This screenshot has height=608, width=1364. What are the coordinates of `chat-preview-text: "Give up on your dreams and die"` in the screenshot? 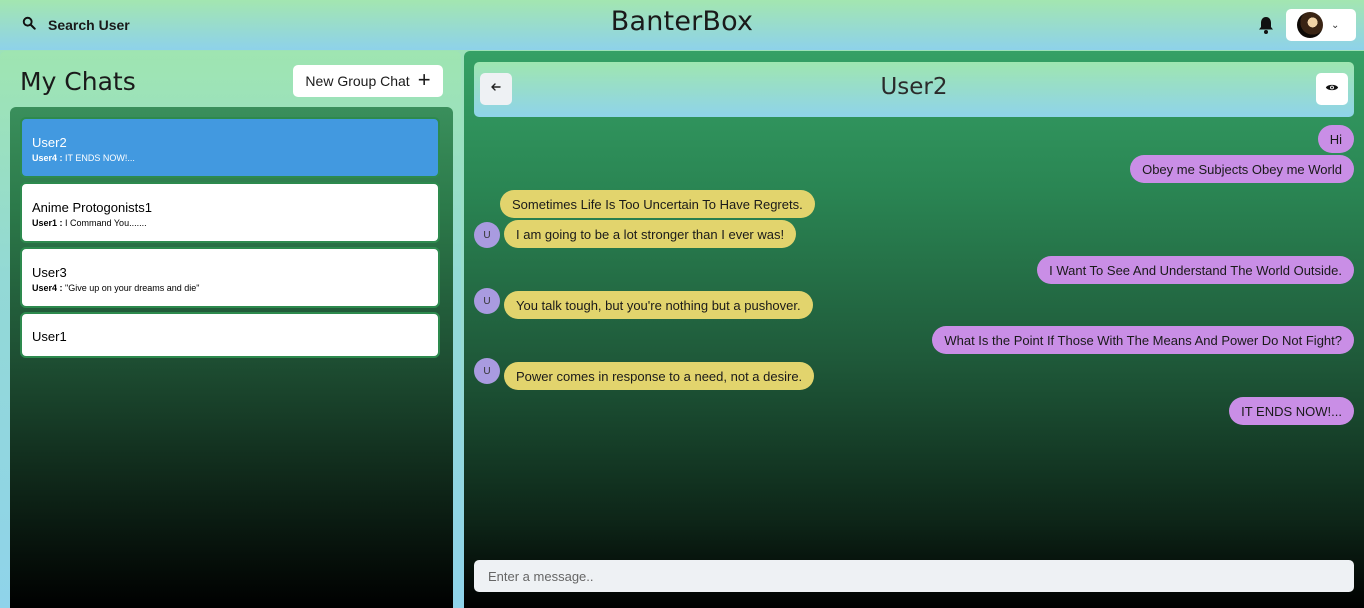 It's located at (132, 288).